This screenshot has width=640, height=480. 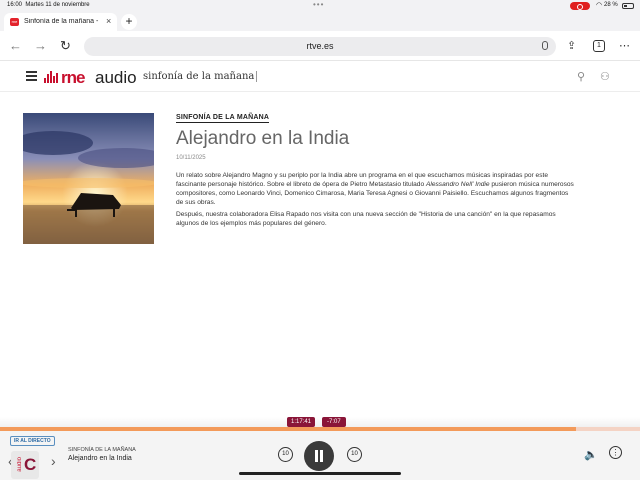 I want to click on elapsed-time: 1:17:41, so click(x=301, y=422).